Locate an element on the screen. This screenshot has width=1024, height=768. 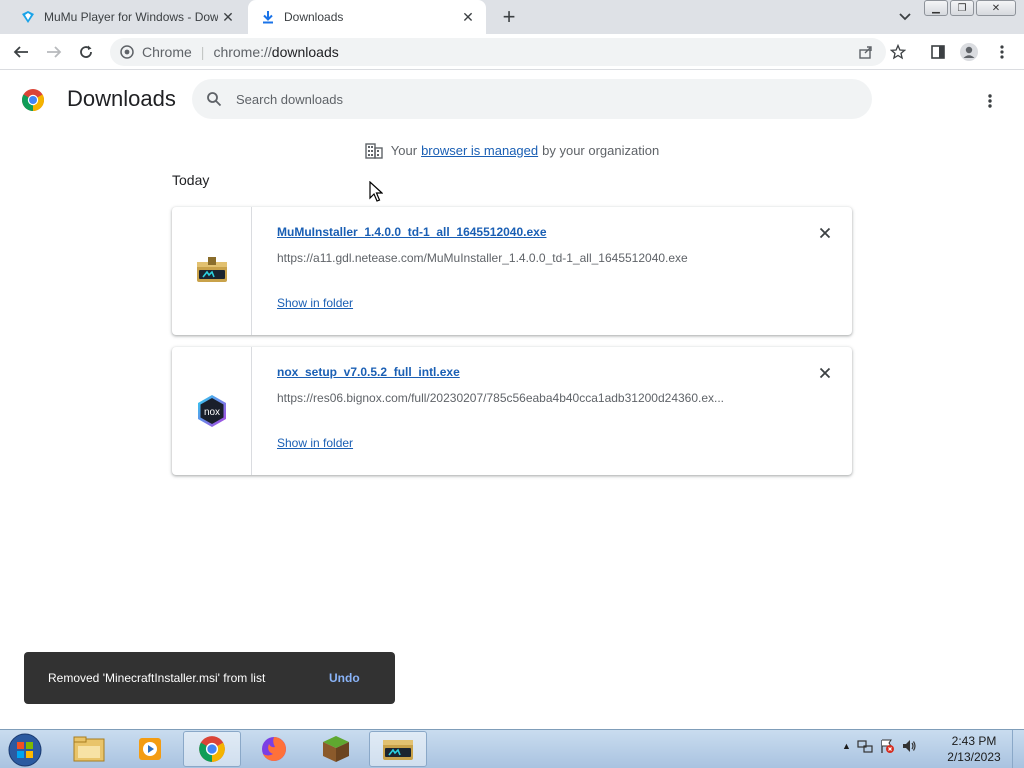
mouse-cursor-icon is located at coordinates (376, 191).